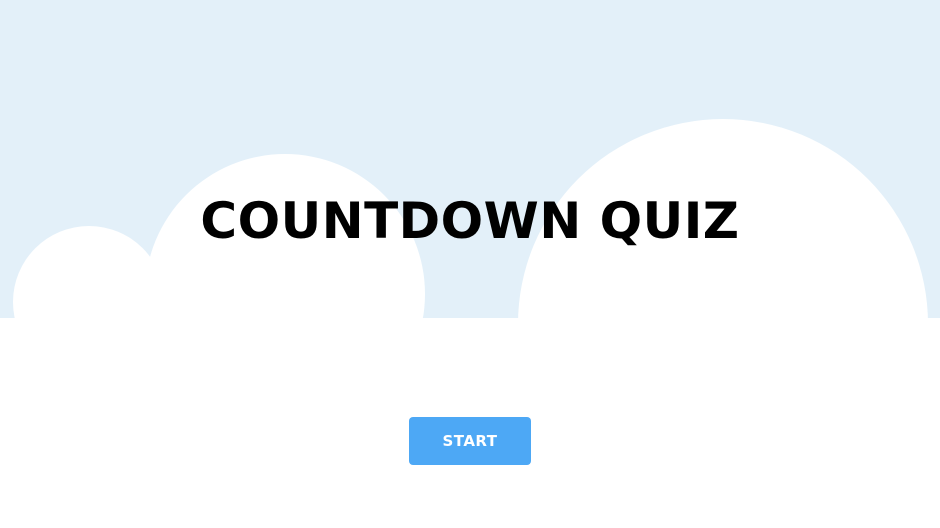  I want to click on start-button: START, so click(470, 441).